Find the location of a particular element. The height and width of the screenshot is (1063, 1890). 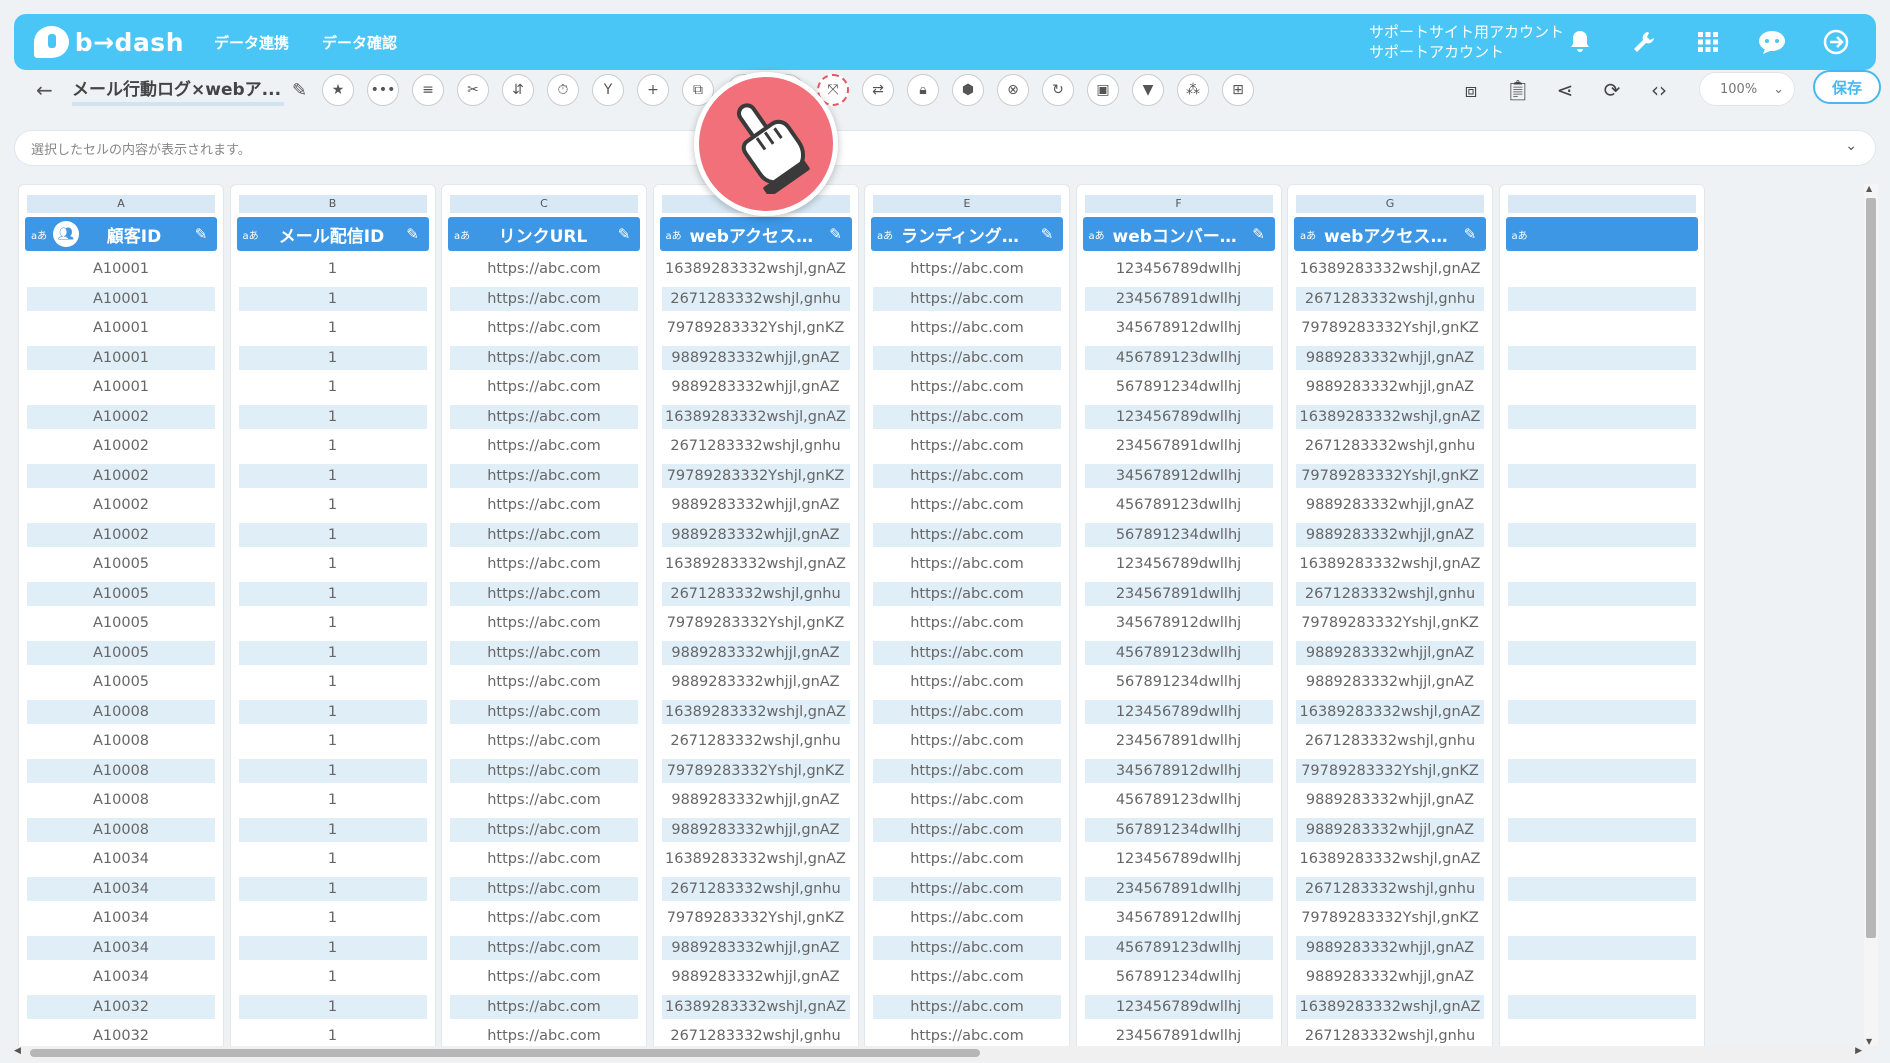

table-cell: A10005 is located at coordinates (121, 682).